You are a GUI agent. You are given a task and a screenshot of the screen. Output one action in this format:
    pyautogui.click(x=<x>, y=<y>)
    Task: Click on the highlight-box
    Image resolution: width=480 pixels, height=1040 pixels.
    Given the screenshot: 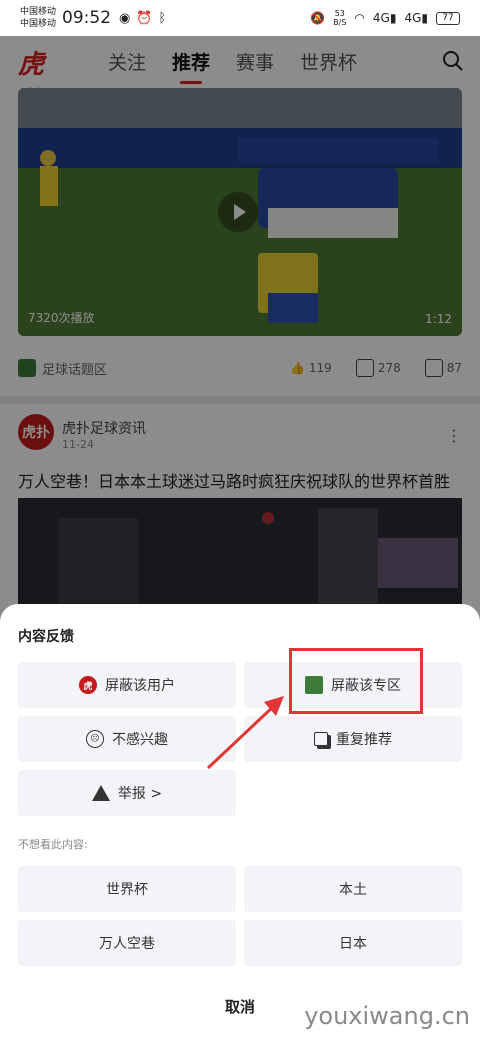 What is the action you would take?
    pyautogui.click(x=356, y=681)
    